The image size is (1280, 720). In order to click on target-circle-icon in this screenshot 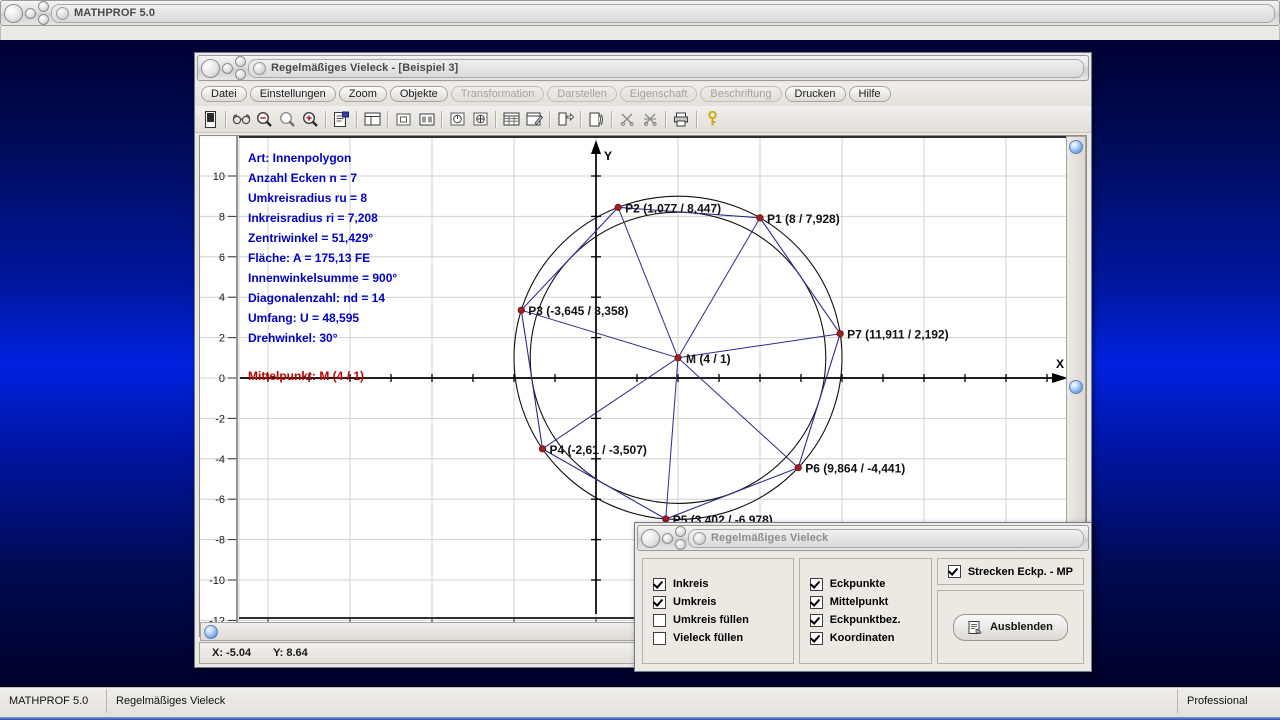, I will do `click(480, 119)`.